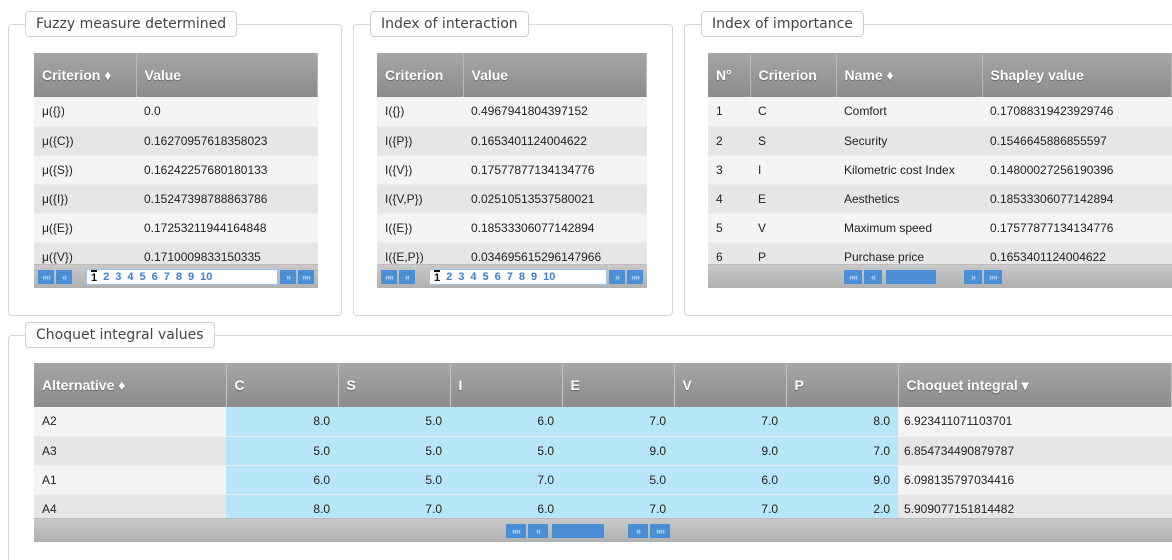  Describe the element at coordinates (729, 170) in the screenshot. I see `number-cell: 3` at that location.